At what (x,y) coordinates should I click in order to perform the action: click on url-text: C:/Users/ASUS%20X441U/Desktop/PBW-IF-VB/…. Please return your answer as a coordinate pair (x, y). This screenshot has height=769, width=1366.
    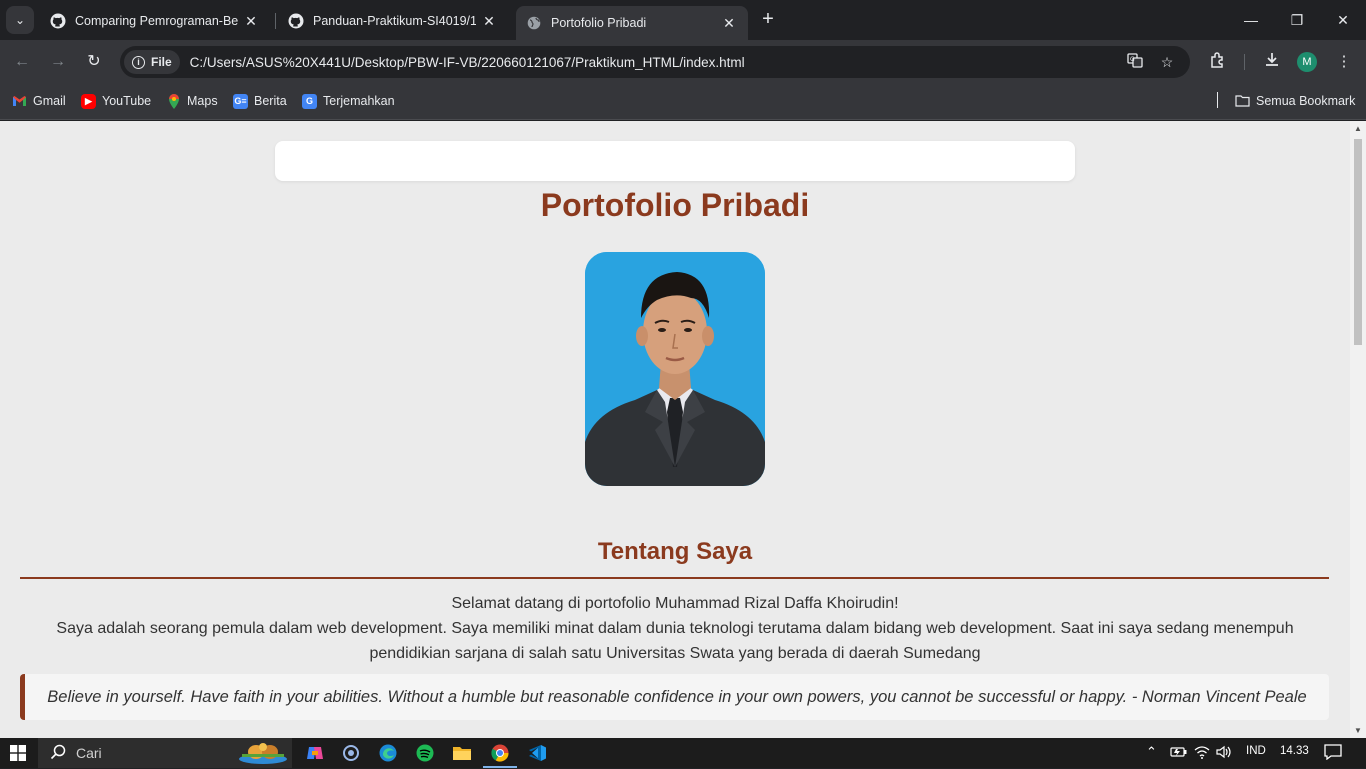
    Looking at the image, I should click on (467, 62).